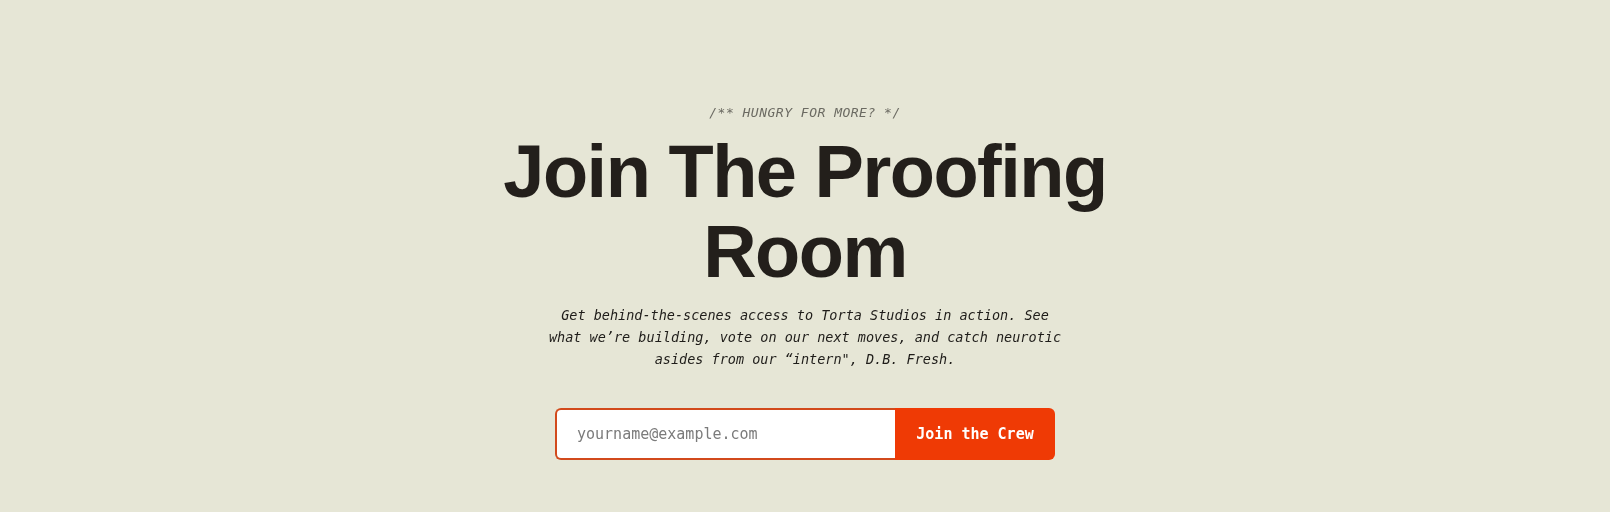  I want to click on email-input-field: yourname@example.com, so click(725, 434).